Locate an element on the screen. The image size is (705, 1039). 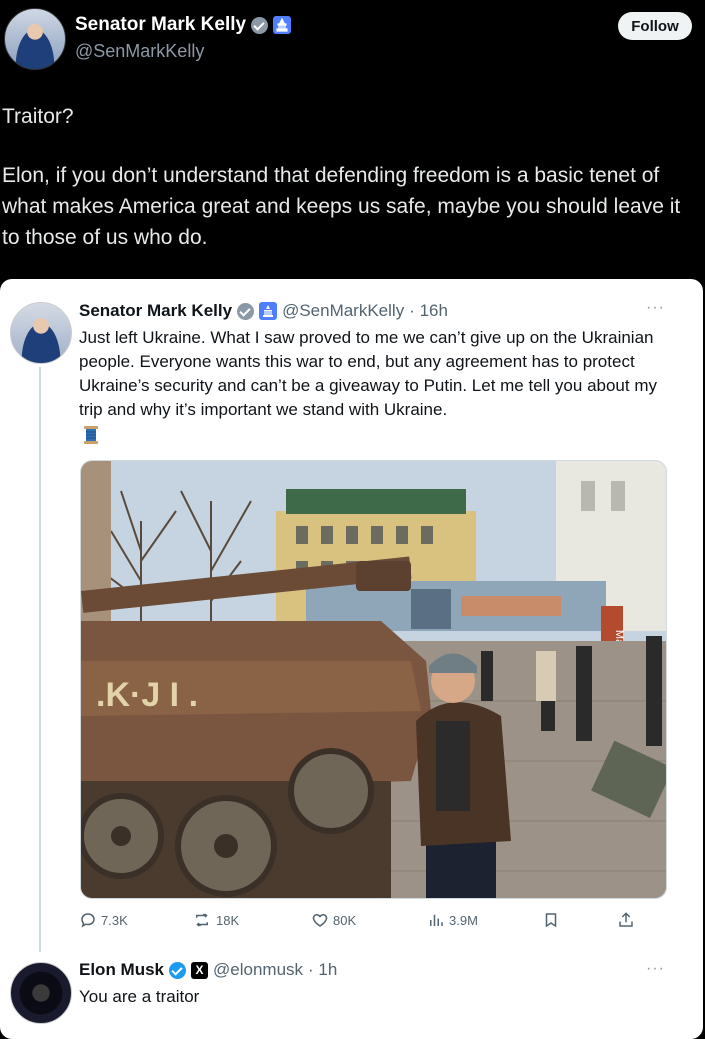
reply-button: 7.3K is located at coordinates (103, 920).